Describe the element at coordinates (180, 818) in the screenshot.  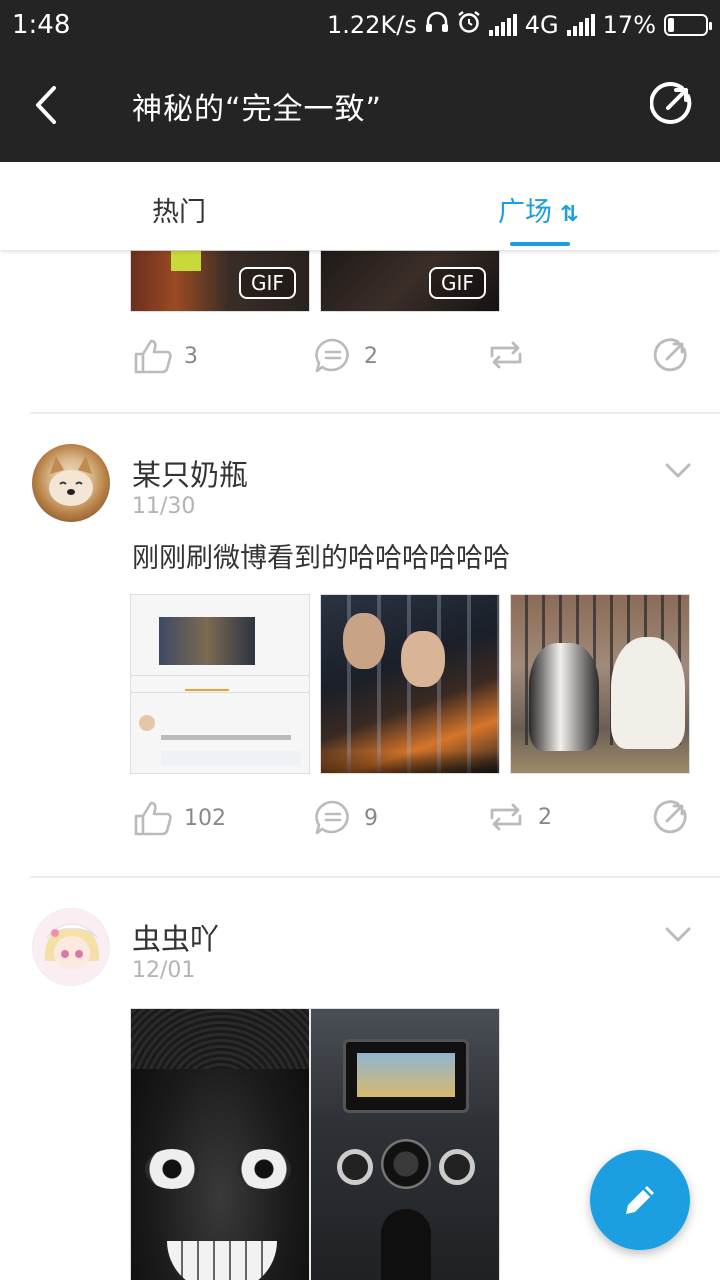
I see `like-button: 102` at that location.